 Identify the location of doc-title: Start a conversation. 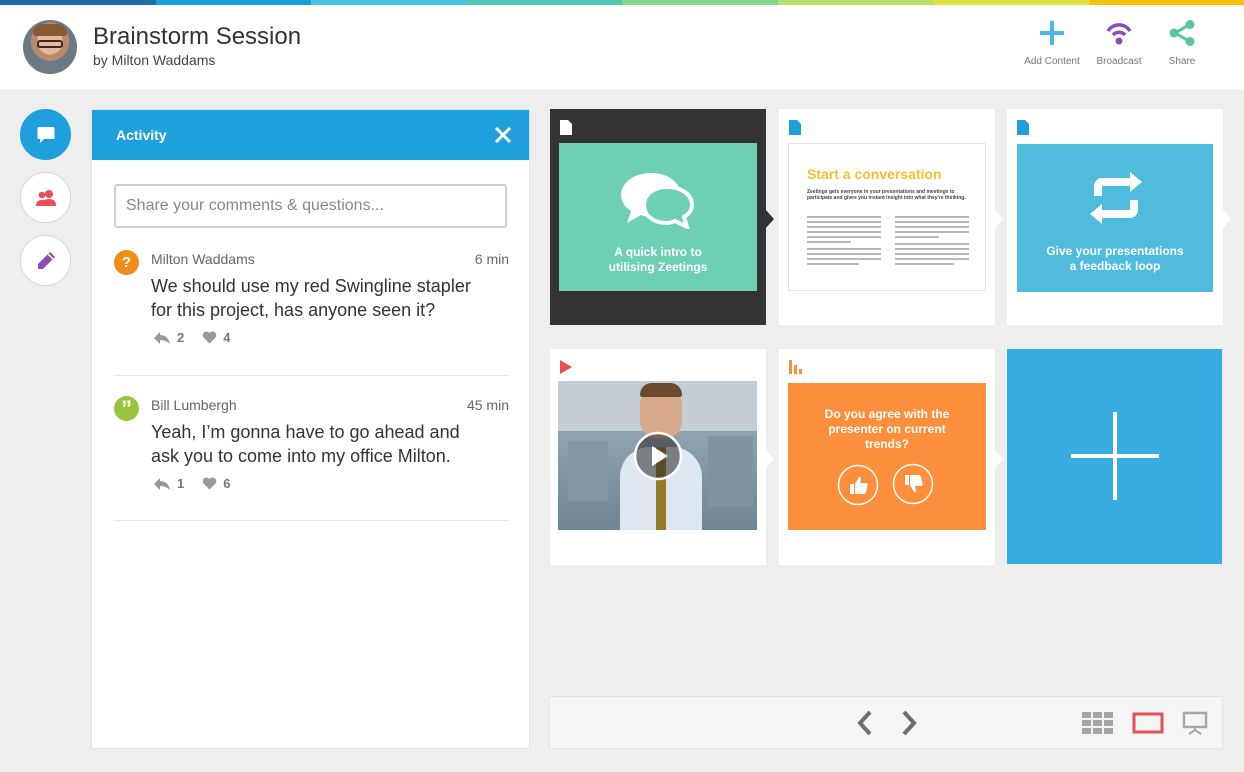
(874, 174).